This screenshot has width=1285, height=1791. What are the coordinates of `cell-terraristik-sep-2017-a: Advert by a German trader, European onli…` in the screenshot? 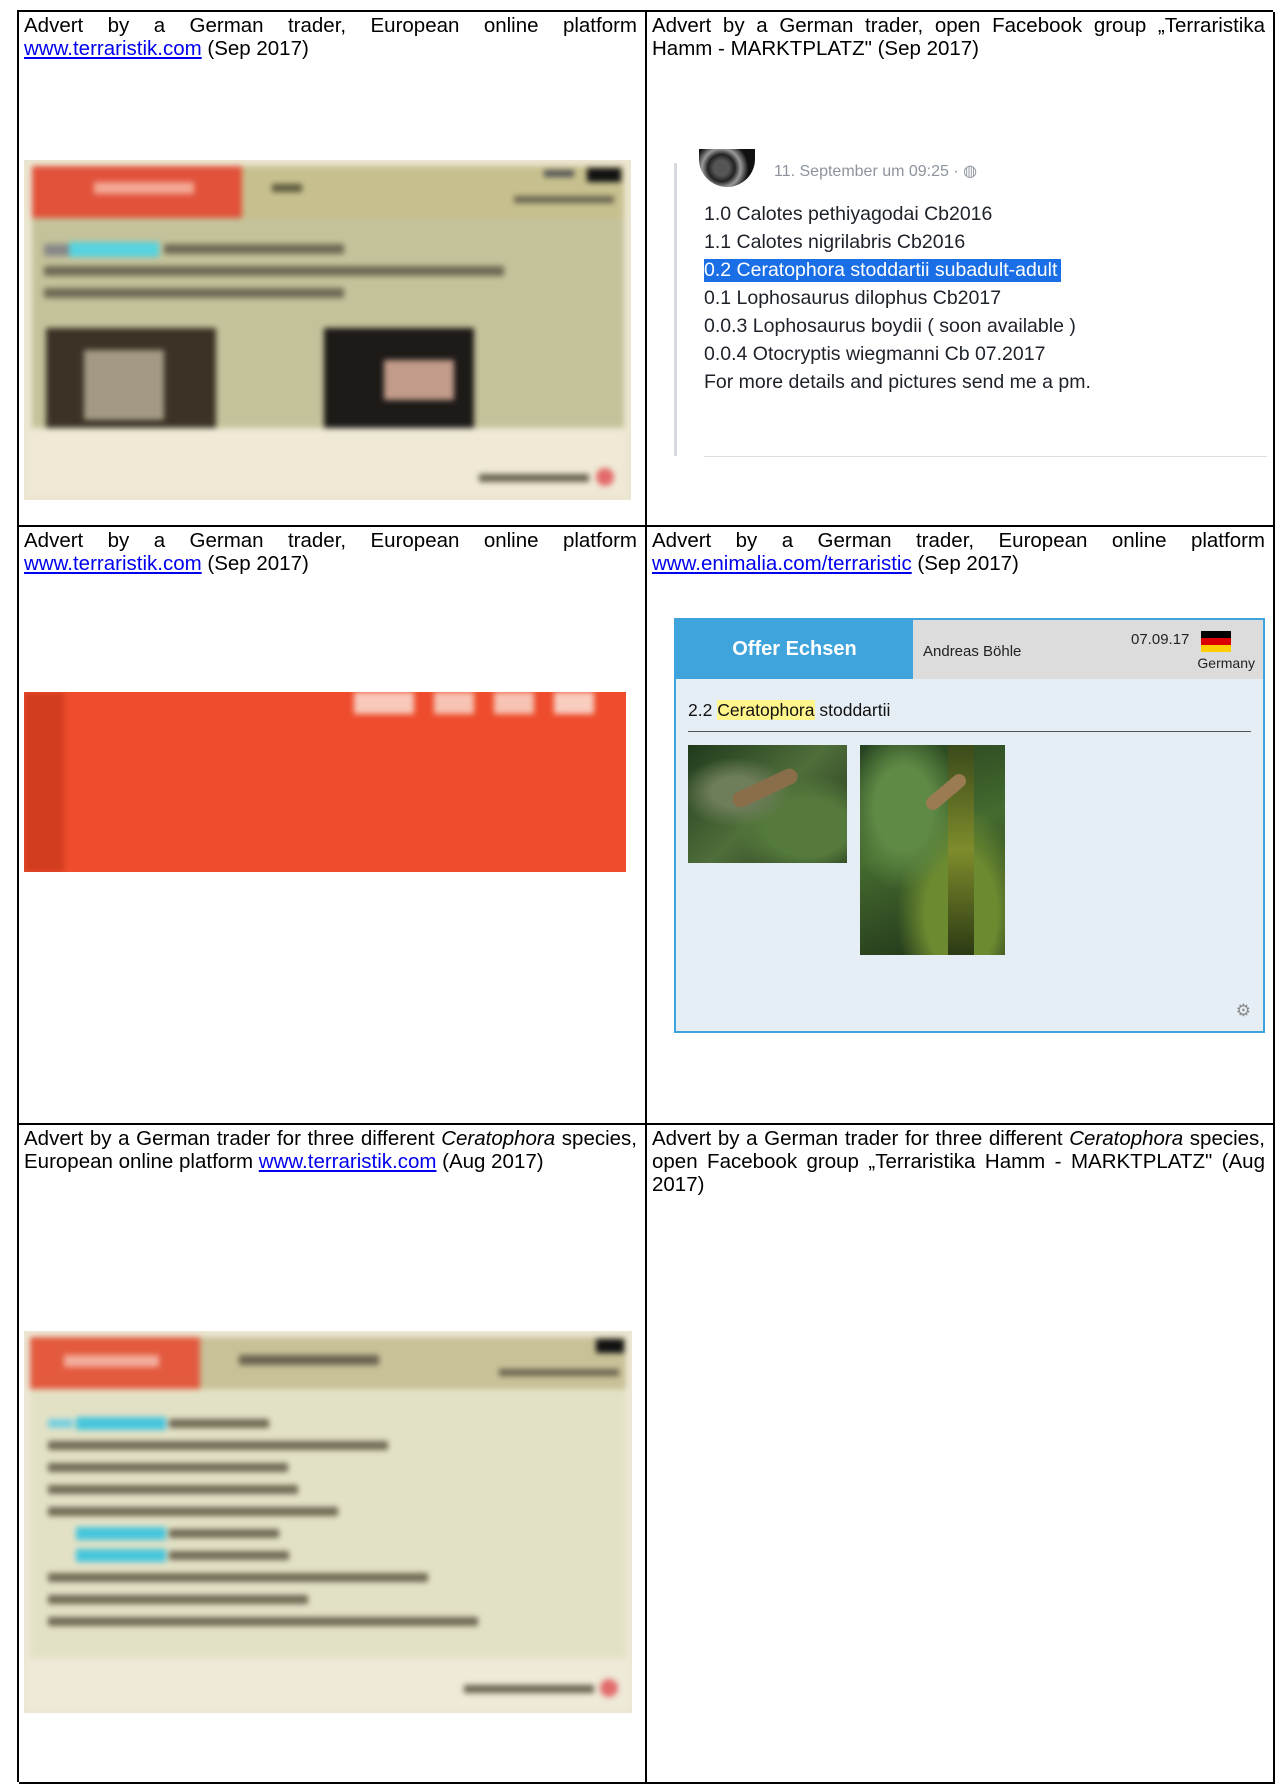 It's located at (333, 269).